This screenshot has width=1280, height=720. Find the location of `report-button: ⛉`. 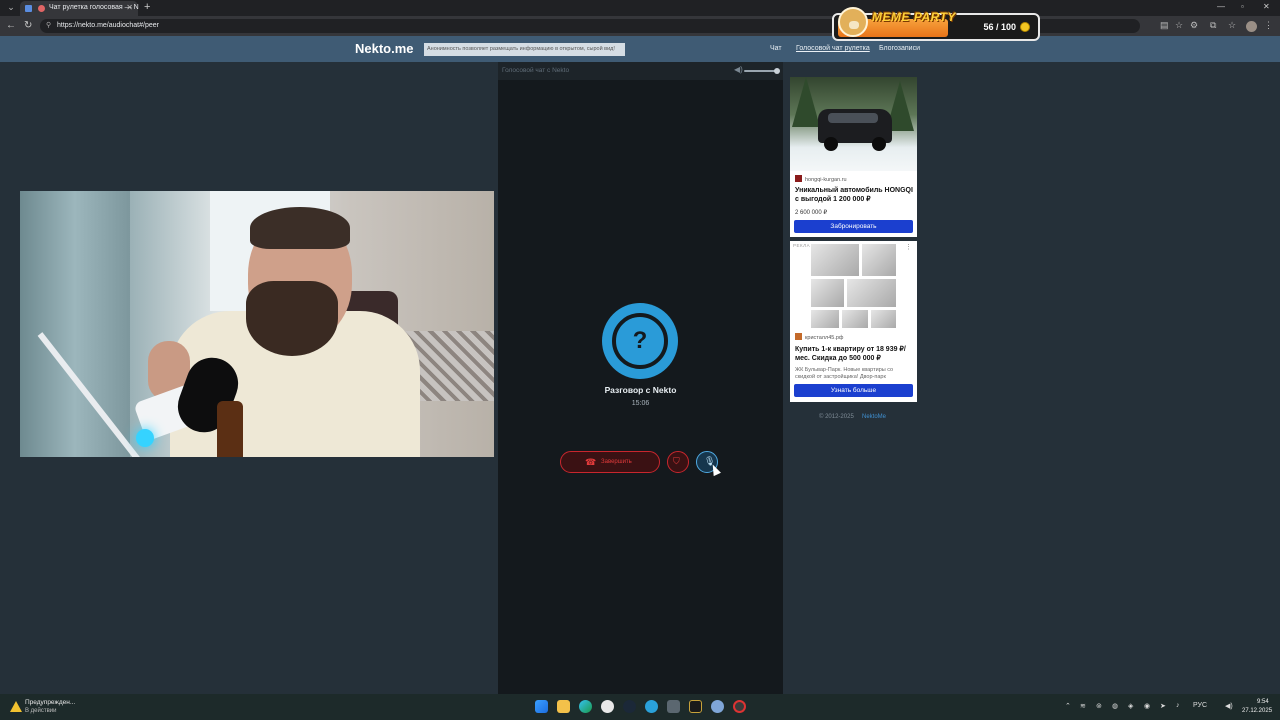

report-button: ⛉ is located at coordinates (678, 462).